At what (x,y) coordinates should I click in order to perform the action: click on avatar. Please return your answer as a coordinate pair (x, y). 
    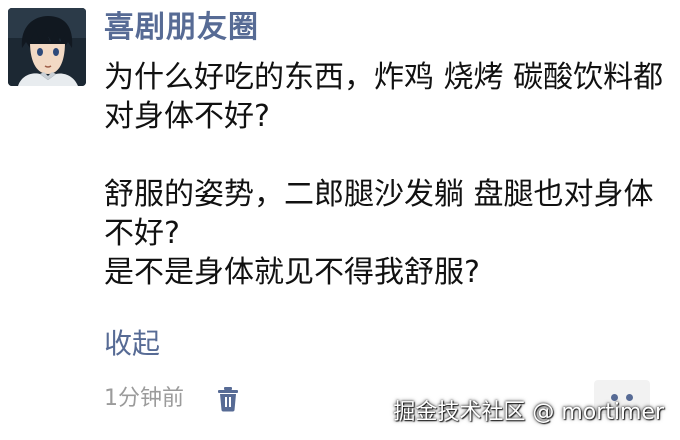
    Looking at the image, I should click on (47, 47).